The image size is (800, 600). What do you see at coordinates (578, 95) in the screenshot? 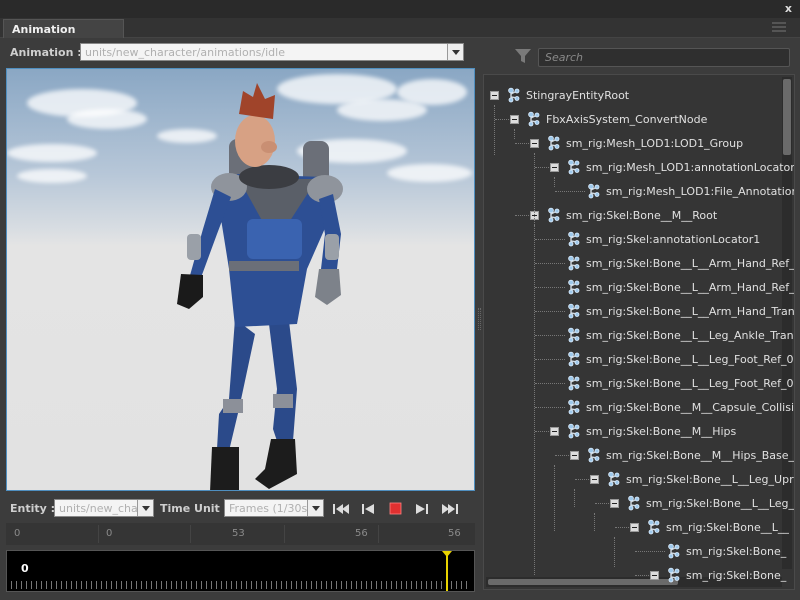
I see `tree-node-label: StingrayEntityRoot` at bounding box center [578, 95].